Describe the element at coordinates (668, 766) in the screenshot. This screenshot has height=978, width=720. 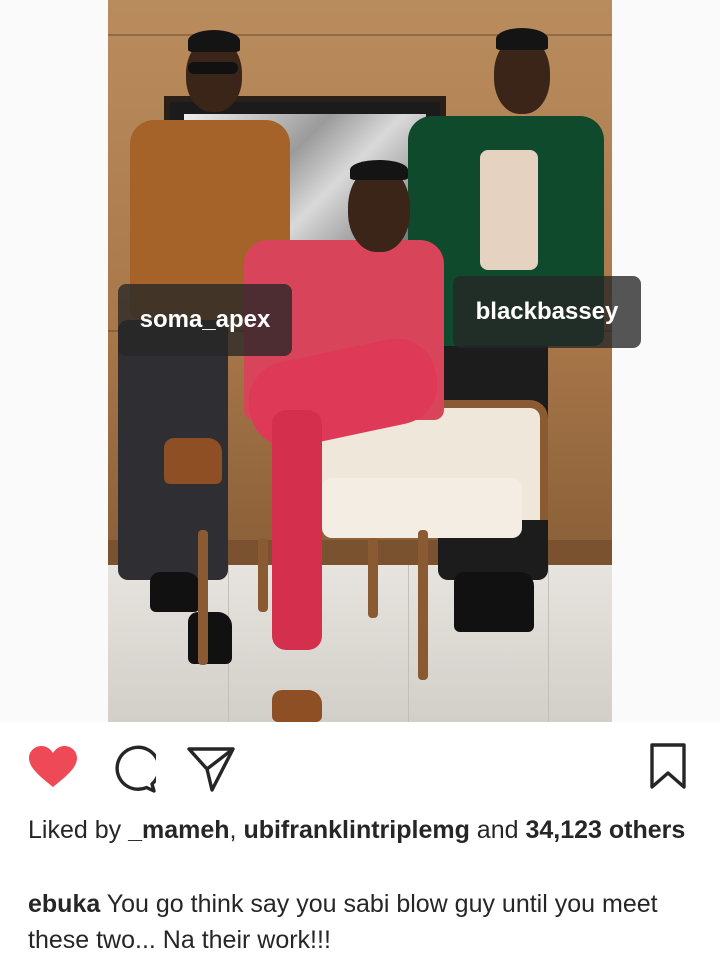
I see `bookmark-icon` at that location.